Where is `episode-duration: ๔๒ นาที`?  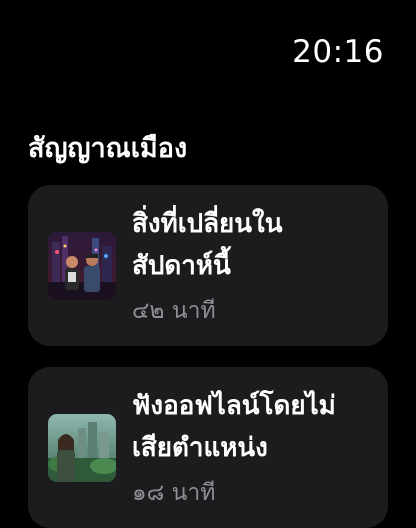 episode-duration: ๔๒ นาที is located at coordinates (174, 311).